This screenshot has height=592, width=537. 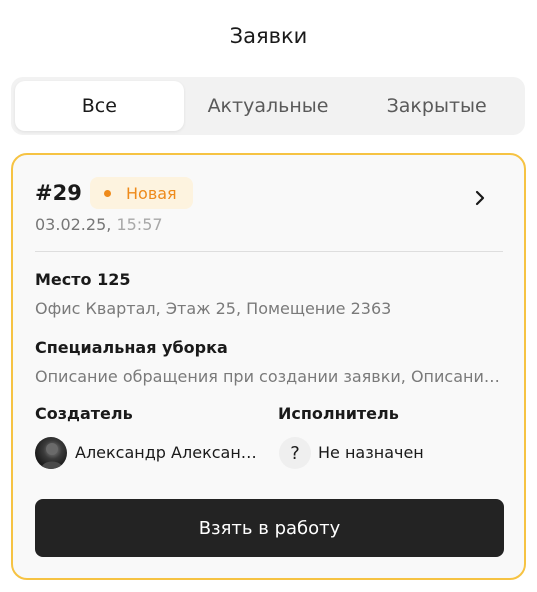 I want to click on executor-name: Не назначен, so click(x=371, y=452).